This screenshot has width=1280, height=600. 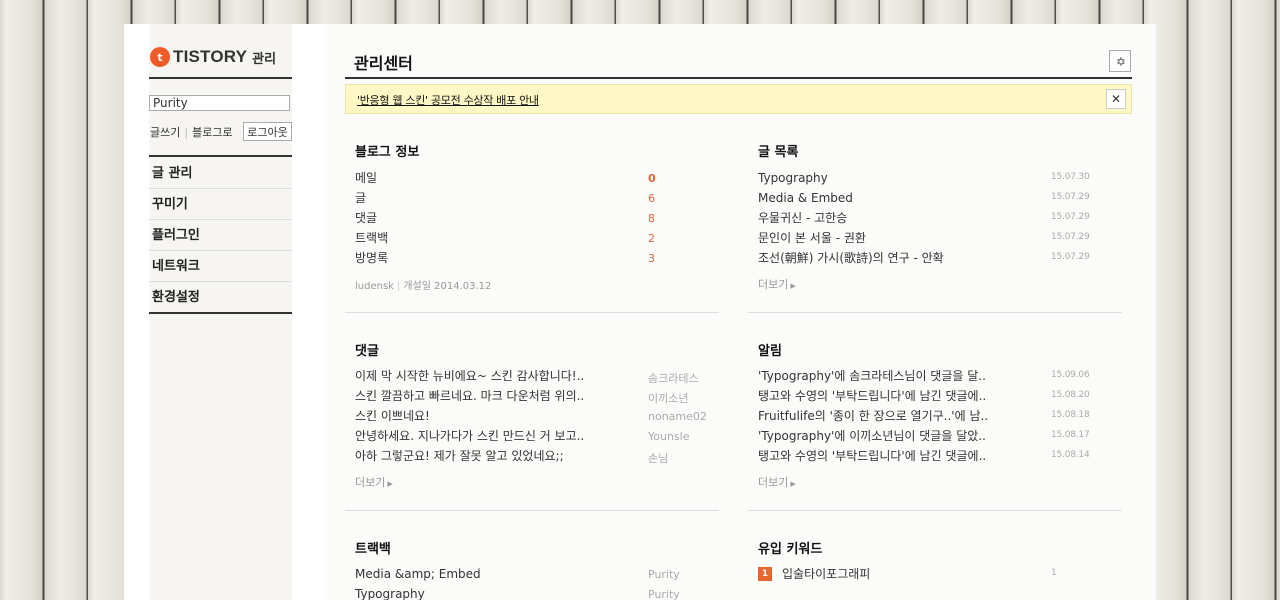 What do you see at coordinates (469, 436) in the screenshot?
I see `comment-link: 안녕하세요. 지나가다가 스킨 만드신 거 보고..` at bounding box center [469, 436].